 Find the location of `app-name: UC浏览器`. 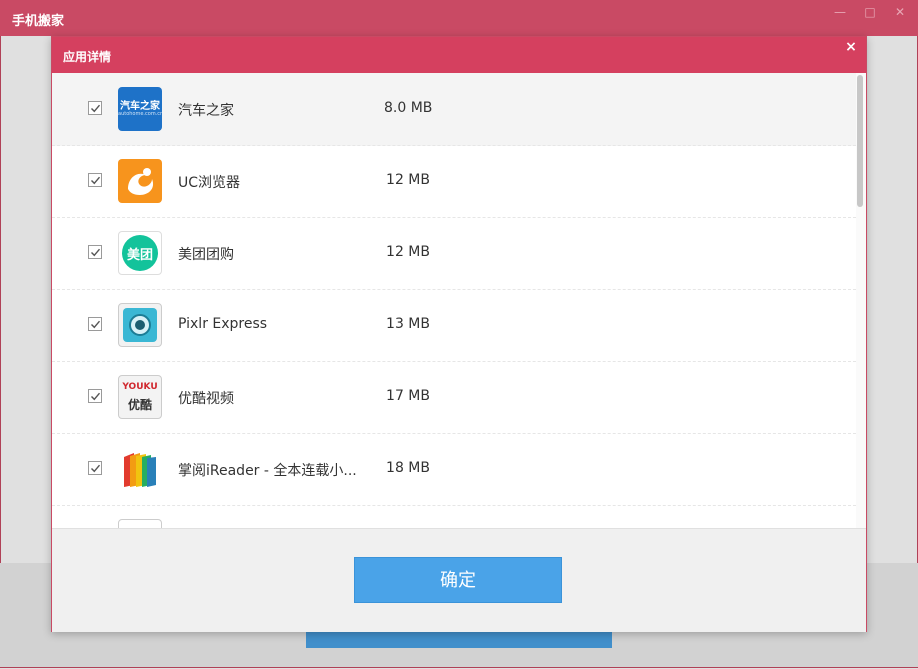

app-name: UC浏览器 is located at coordinates (209, 183).